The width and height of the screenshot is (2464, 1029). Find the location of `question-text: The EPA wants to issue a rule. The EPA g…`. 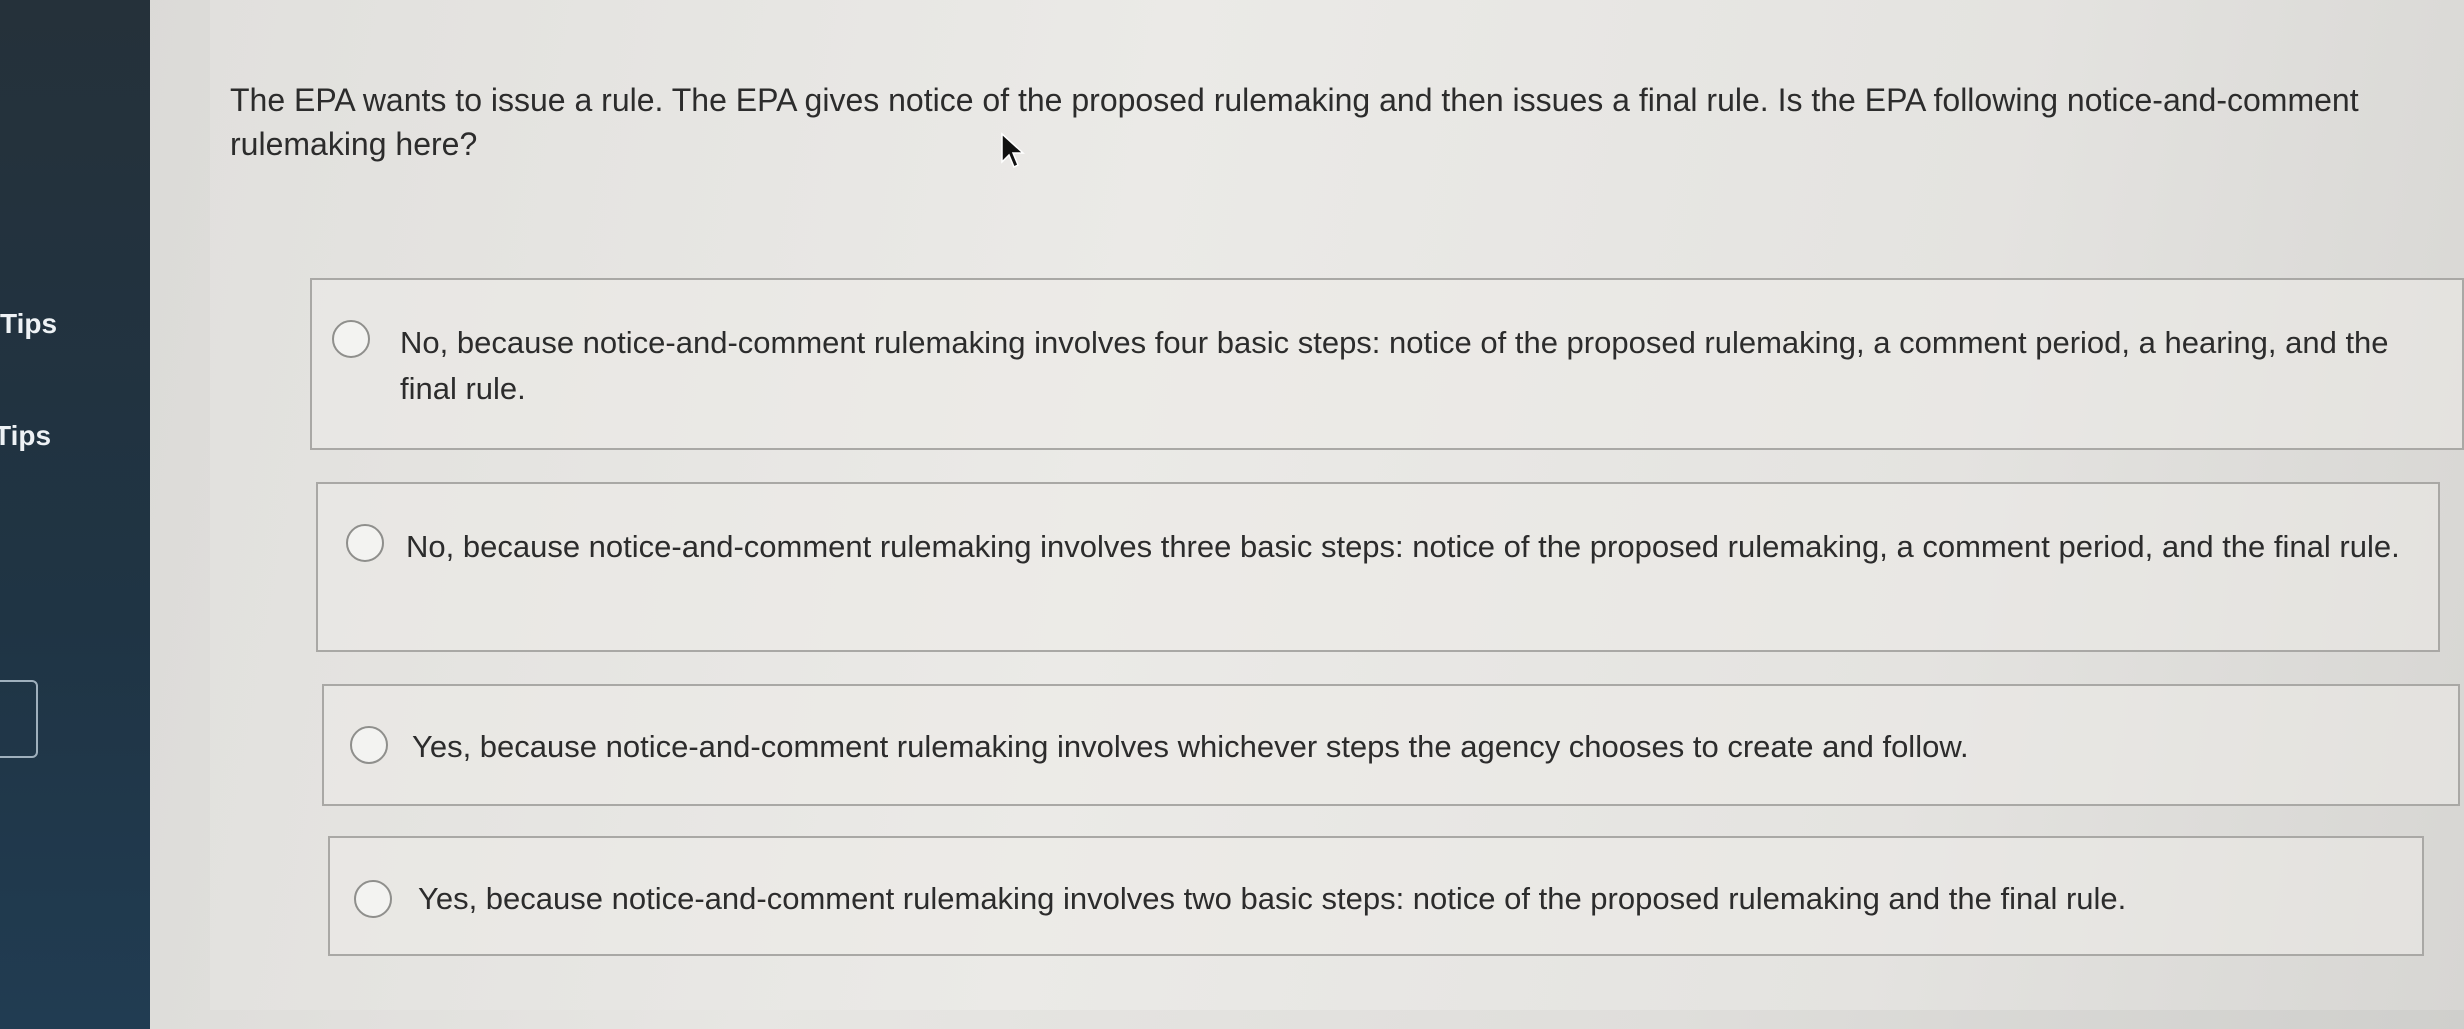

question-text: The EPA wants to issue a rule. The EPA g… is located at coordinates (1294, 122).